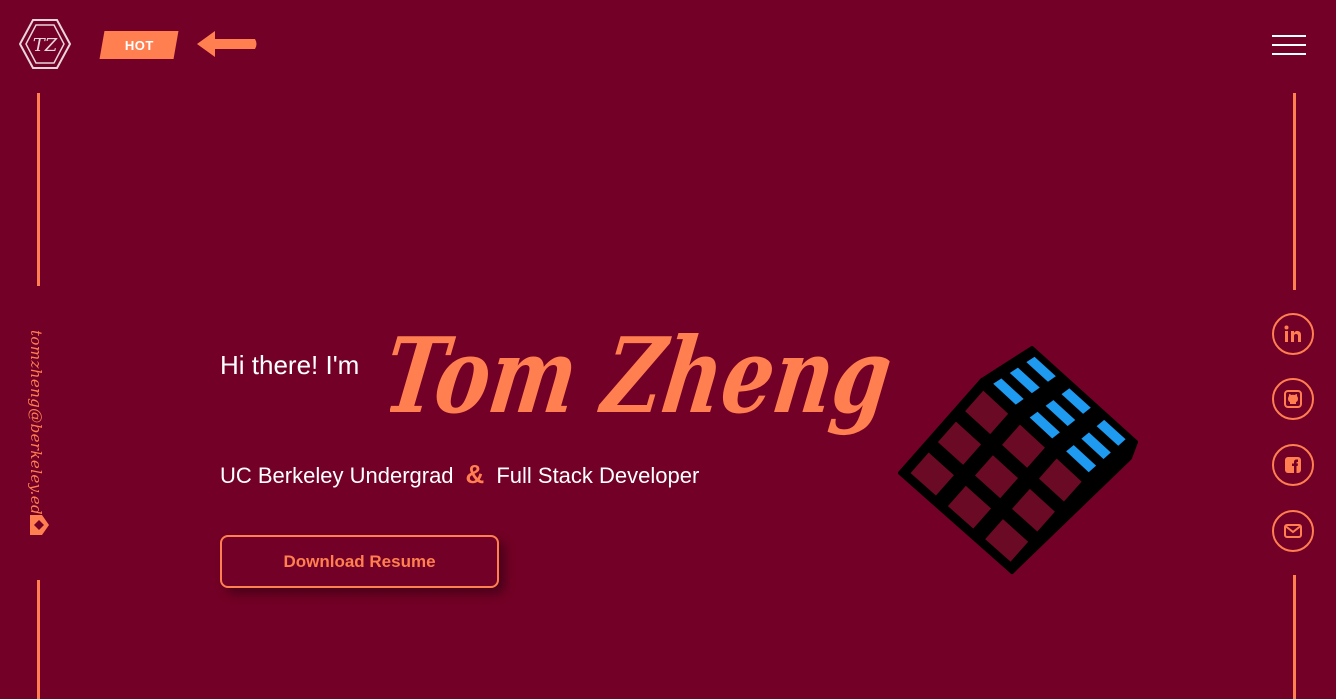 The image size is (1336, 699). I want to click on hero-greeting: Hi there! I'm, so click(290, 365).